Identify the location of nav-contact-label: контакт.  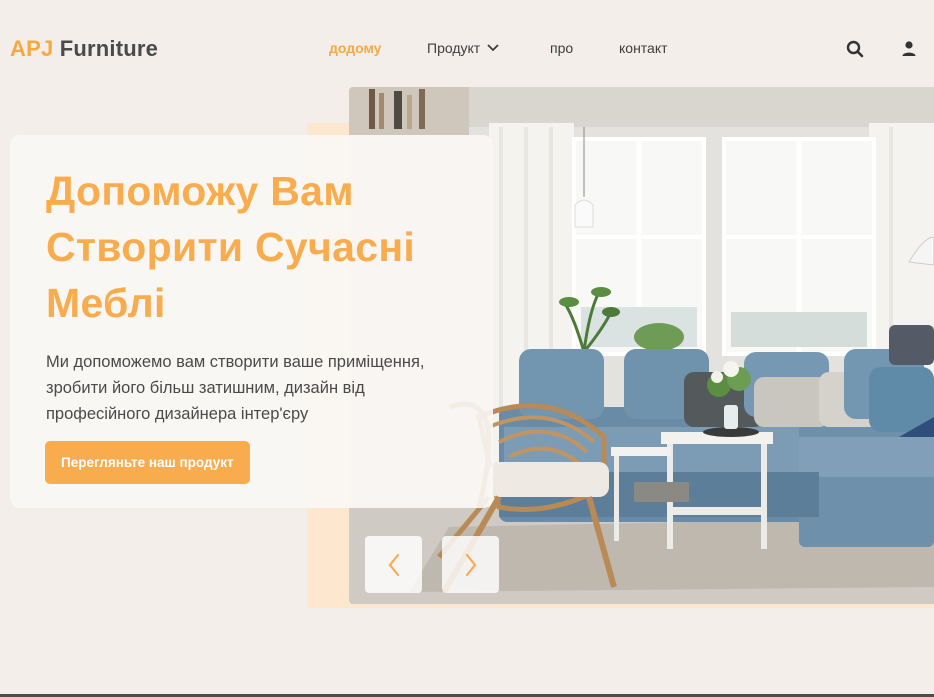
(643, 48).